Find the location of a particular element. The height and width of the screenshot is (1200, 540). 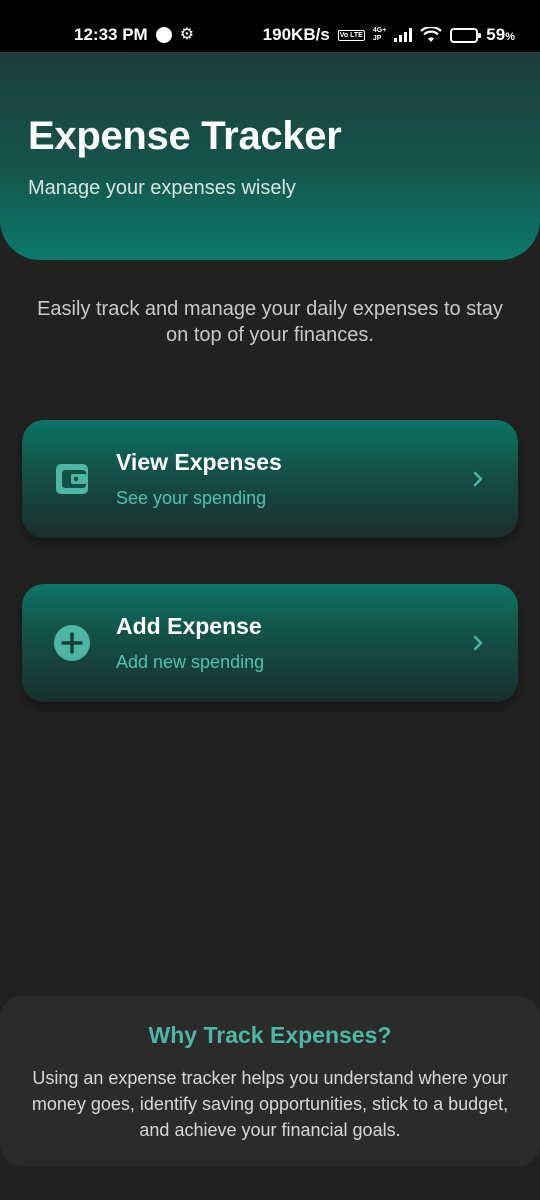

add-expense-button: Add Expense Add new spending is located at coordinates (270, 643).